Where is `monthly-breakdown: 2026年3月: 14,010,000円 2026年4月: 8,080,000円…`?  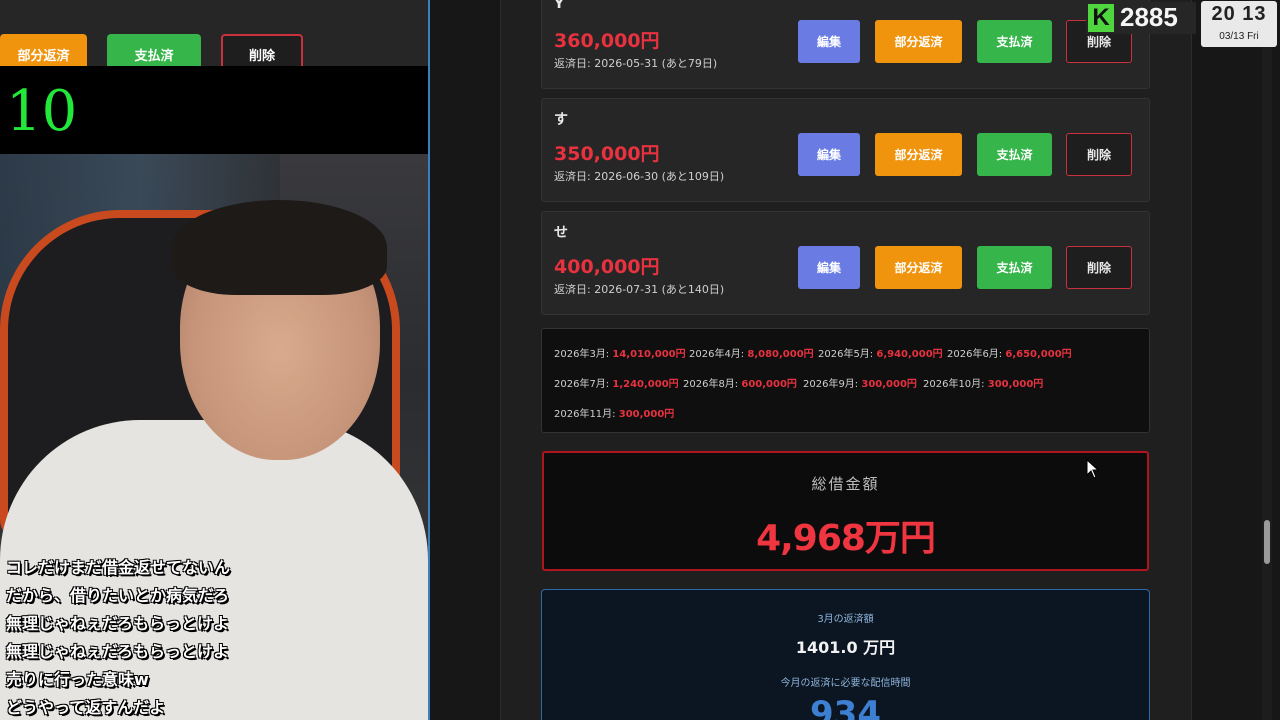
monthly-breakdown: 2026年3月: 14,010,000円 2026年4月: 8,080,000円… is located at coordinates (845, 380).